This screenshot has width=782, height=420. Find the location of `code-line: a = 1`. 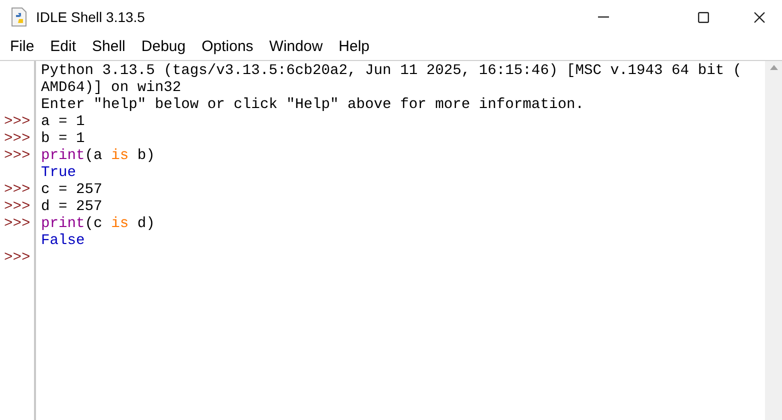

code-line: a = 1 is located at coordinates (63, 122).